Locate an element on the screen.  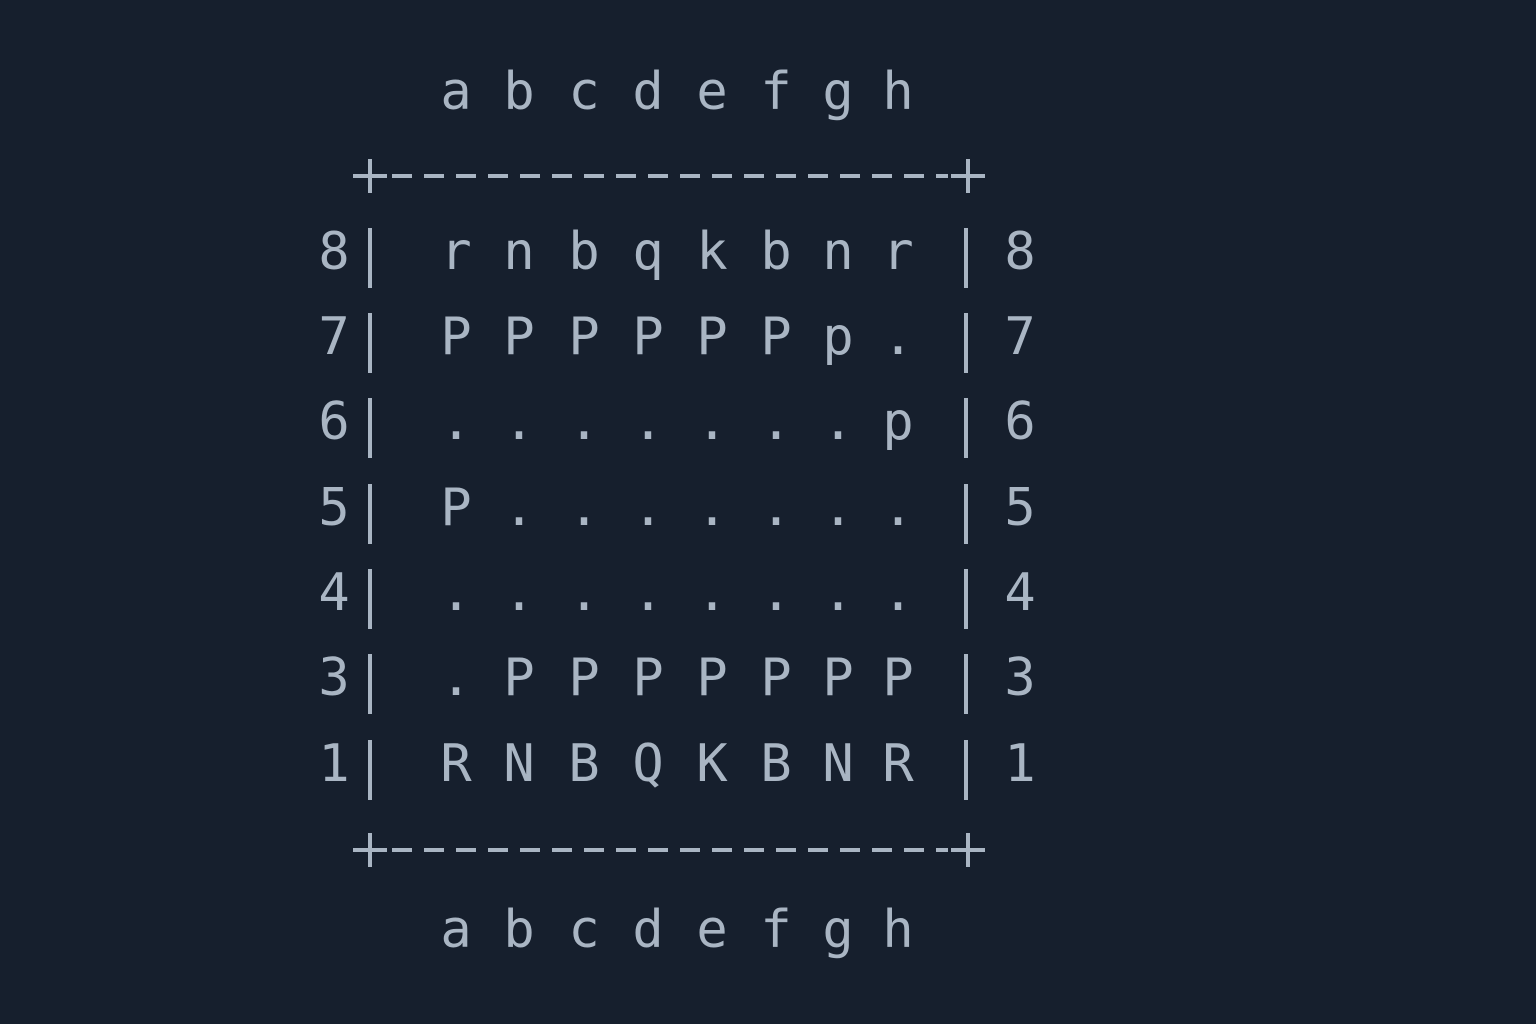
rank-label-right: 1 is located at coordinates (1020, 764).